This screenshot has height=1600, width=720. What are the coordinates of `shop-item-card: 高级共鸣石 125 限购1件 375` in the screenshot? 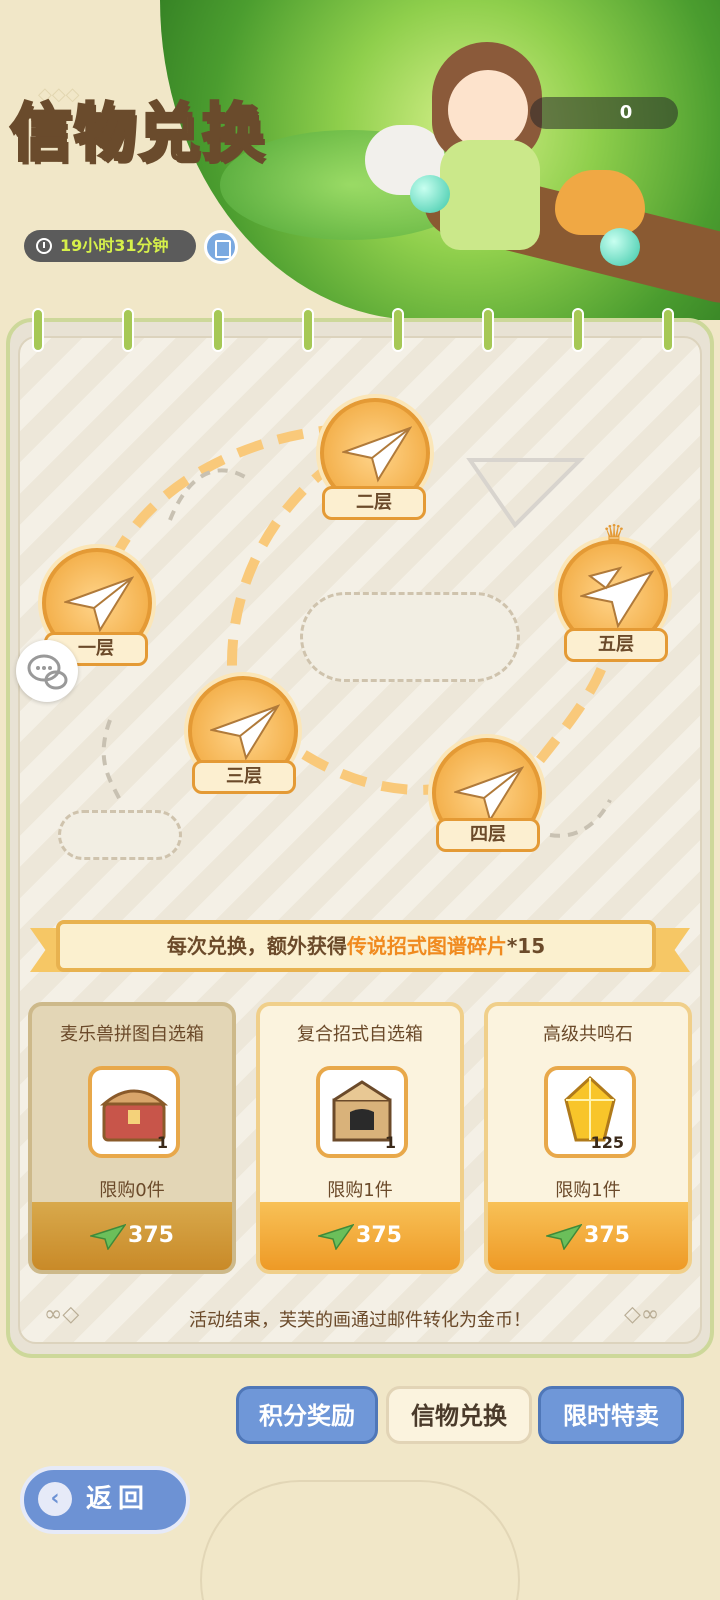 It's located at (588, 1138).